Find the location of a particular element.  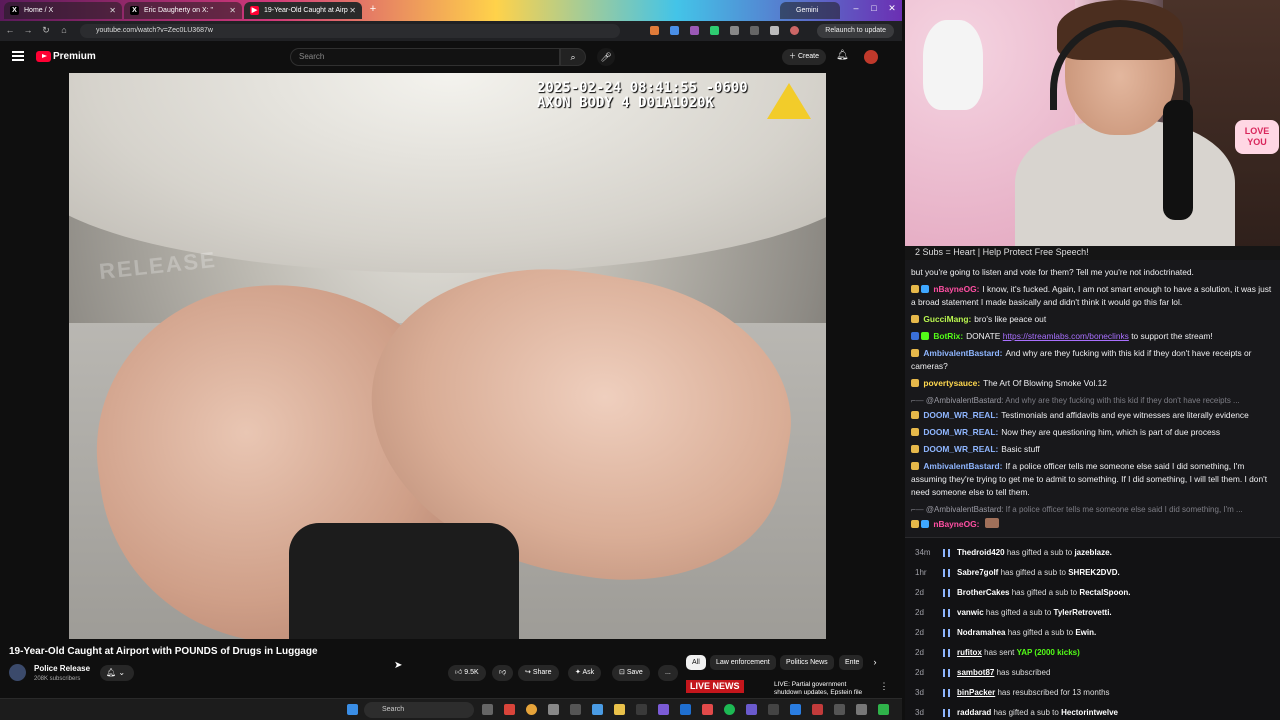

search-icon: ⌕ is located at coordinates (573, 57).